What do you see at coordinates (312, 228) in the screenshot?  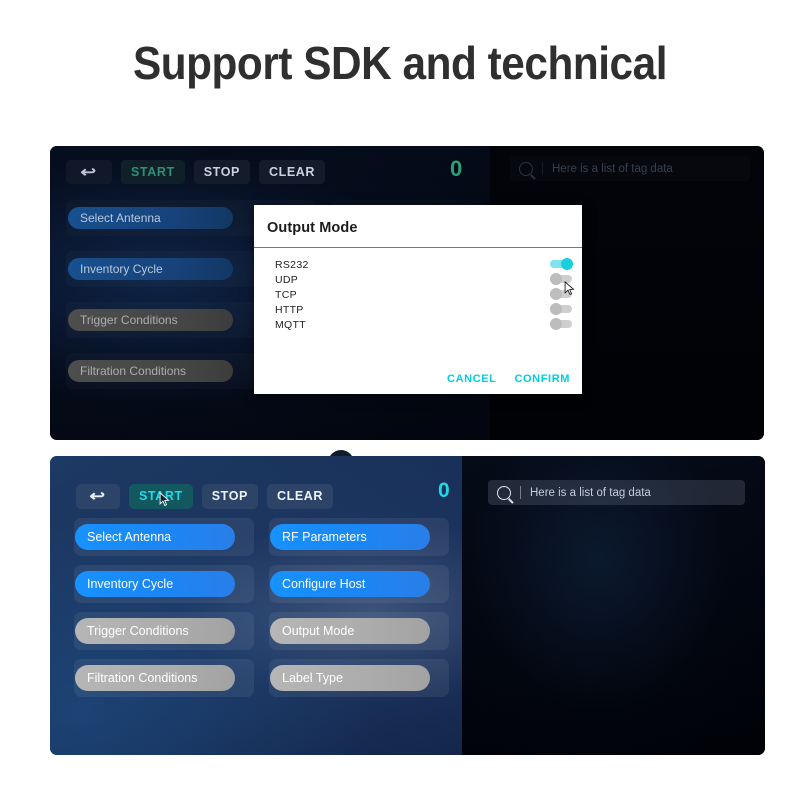 I see `dialog-title: Output Mode` at bounding box center [312, 228].